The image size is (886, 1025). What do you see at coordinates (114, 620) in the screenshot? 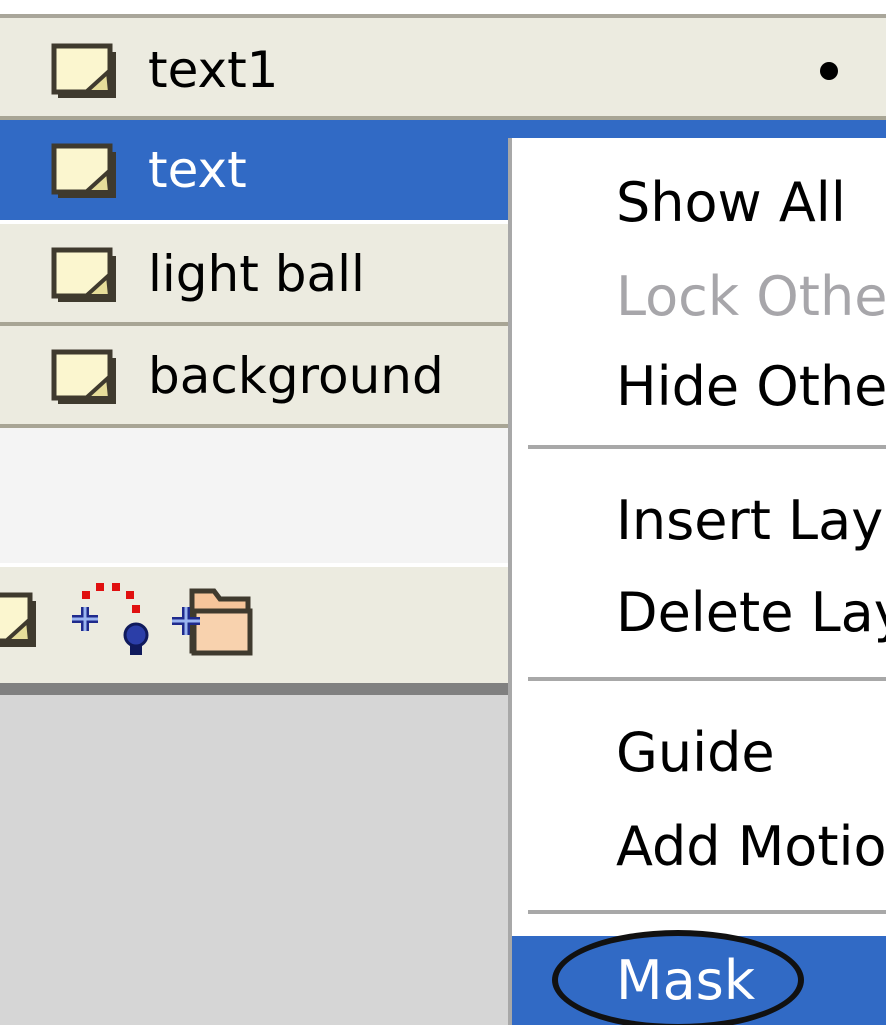
I see `add-motion-guide-icon` at bounding box center [114, 620].